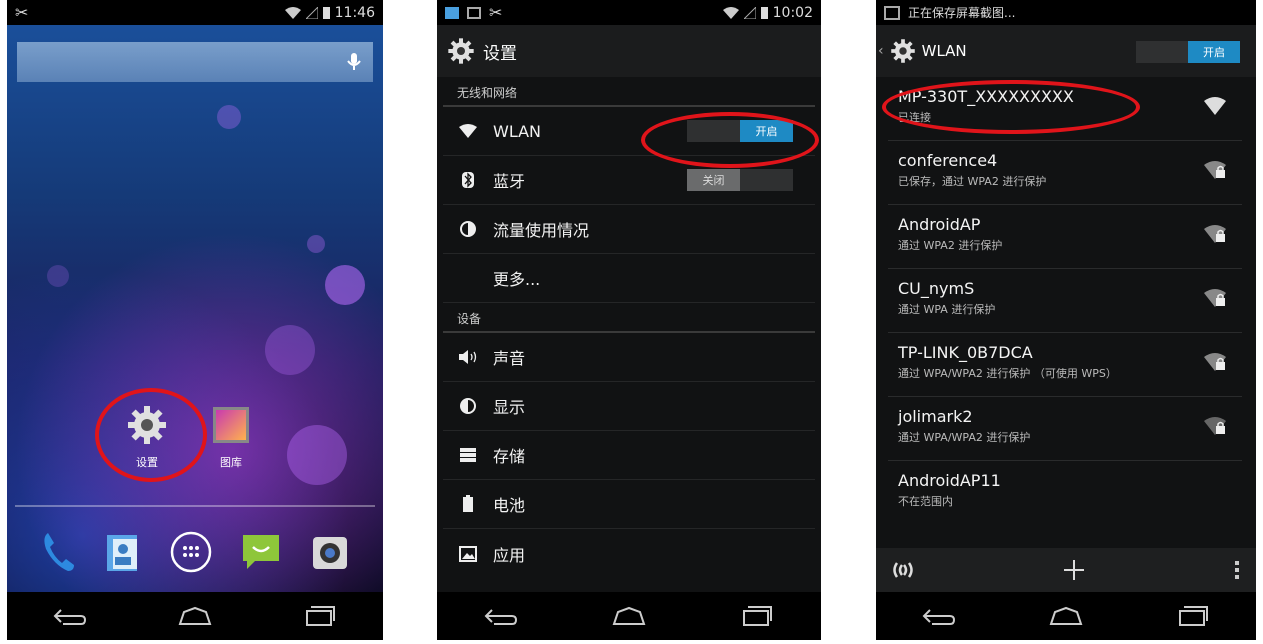 The width and height of the screenshot is (1263, 644). I want to click on settings-item-label: 显示, so click(509, 407).